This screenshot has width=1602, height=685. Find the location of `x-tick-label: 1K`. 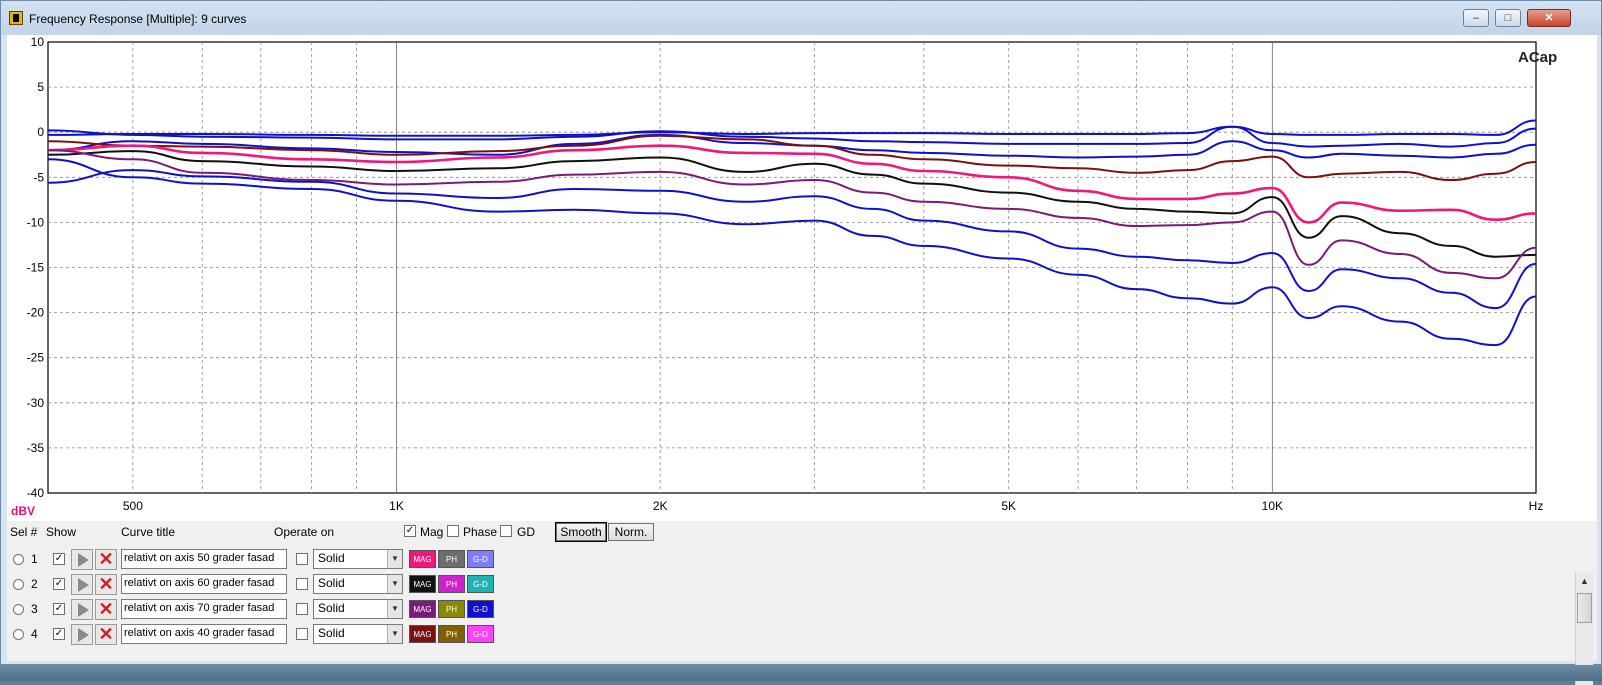

x-tick-label: 1K is located at coordinates (396, 506).